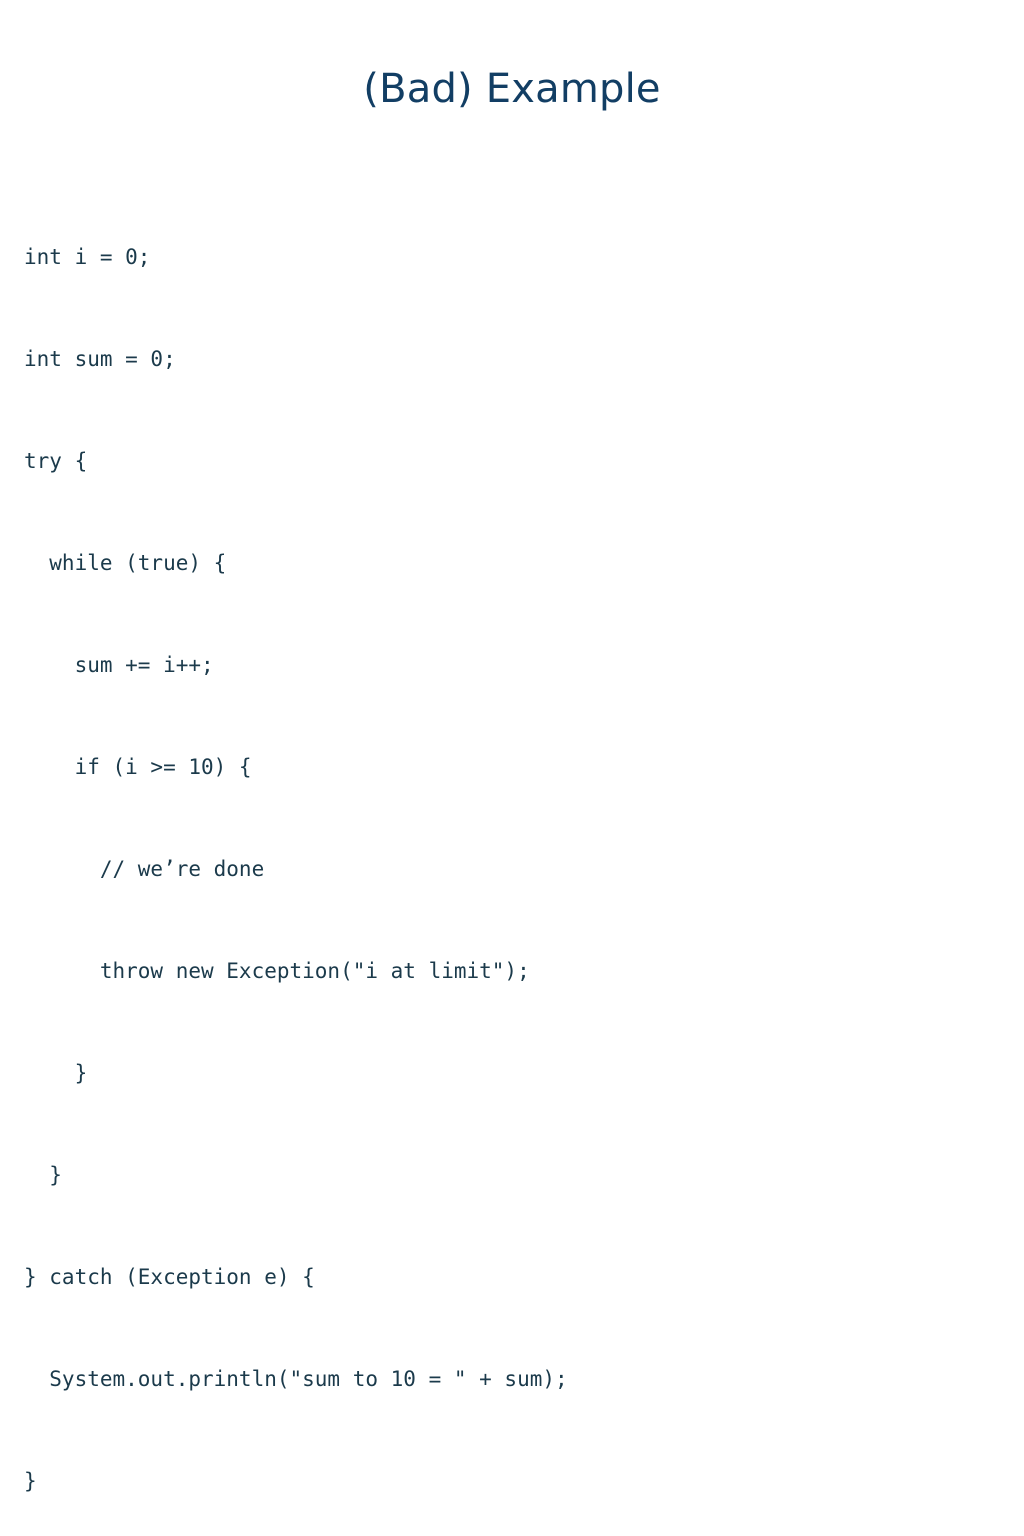 Image resolution: width=1024 pixels, height=1536 pixels. Describe the element at coordinates (87, 257) in the screenshot. I see `code-line: int i = 0;` at that location.